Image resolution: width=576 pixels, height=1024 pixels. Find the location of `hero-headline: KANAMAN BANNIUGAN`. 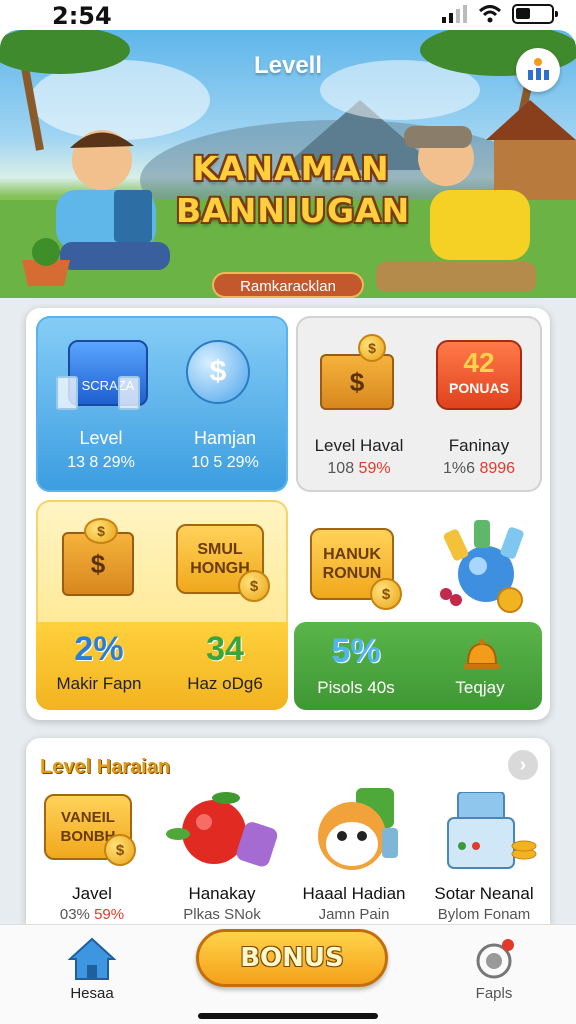

hero-headline: KANAMAN BANNIUGAN is located at coordinates (293, 190).